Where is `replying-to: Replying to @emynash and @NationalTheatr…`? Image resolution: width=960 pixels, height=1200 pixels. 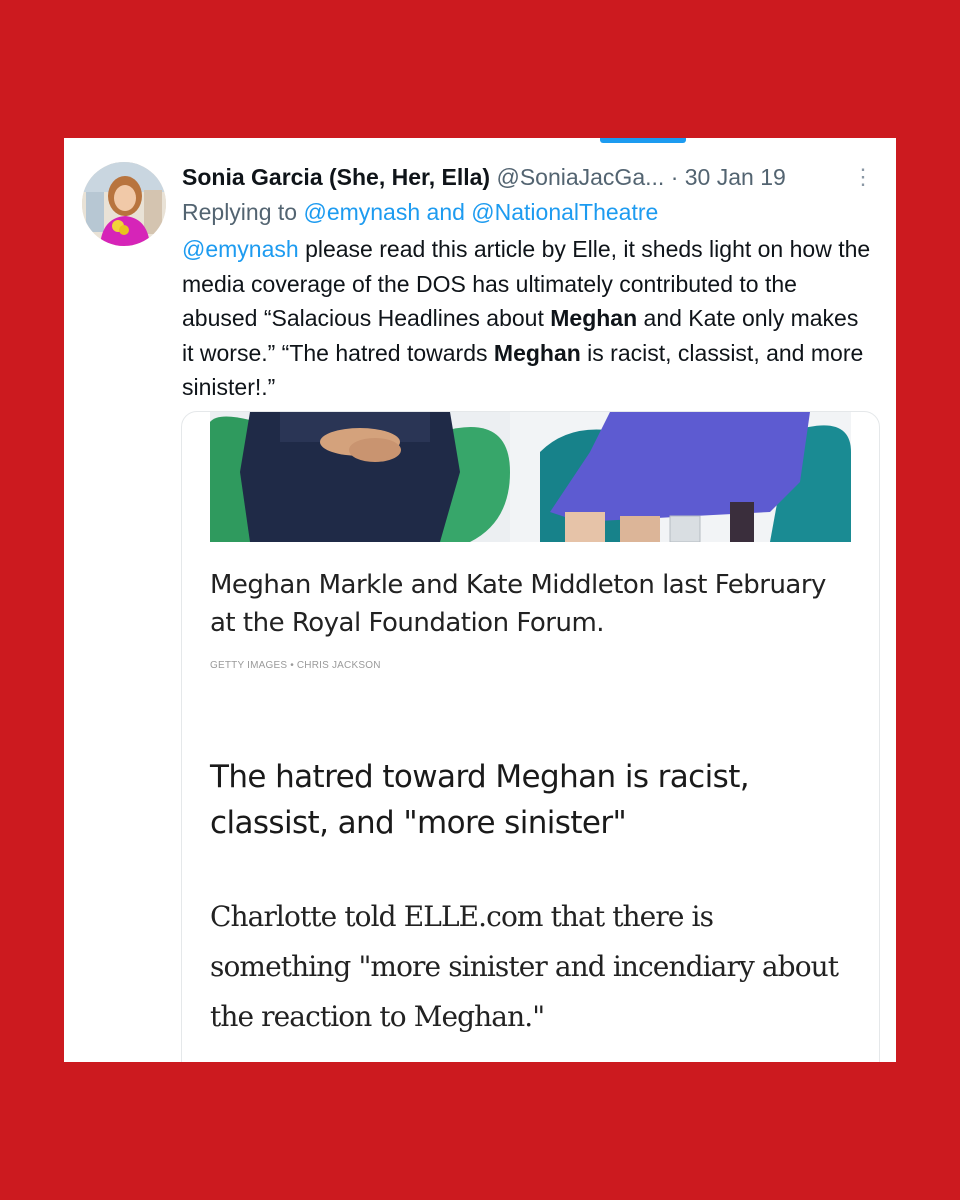 replying-to: Replying to @emynash and @NationalTheatr… is located at coordinates (420, 212).